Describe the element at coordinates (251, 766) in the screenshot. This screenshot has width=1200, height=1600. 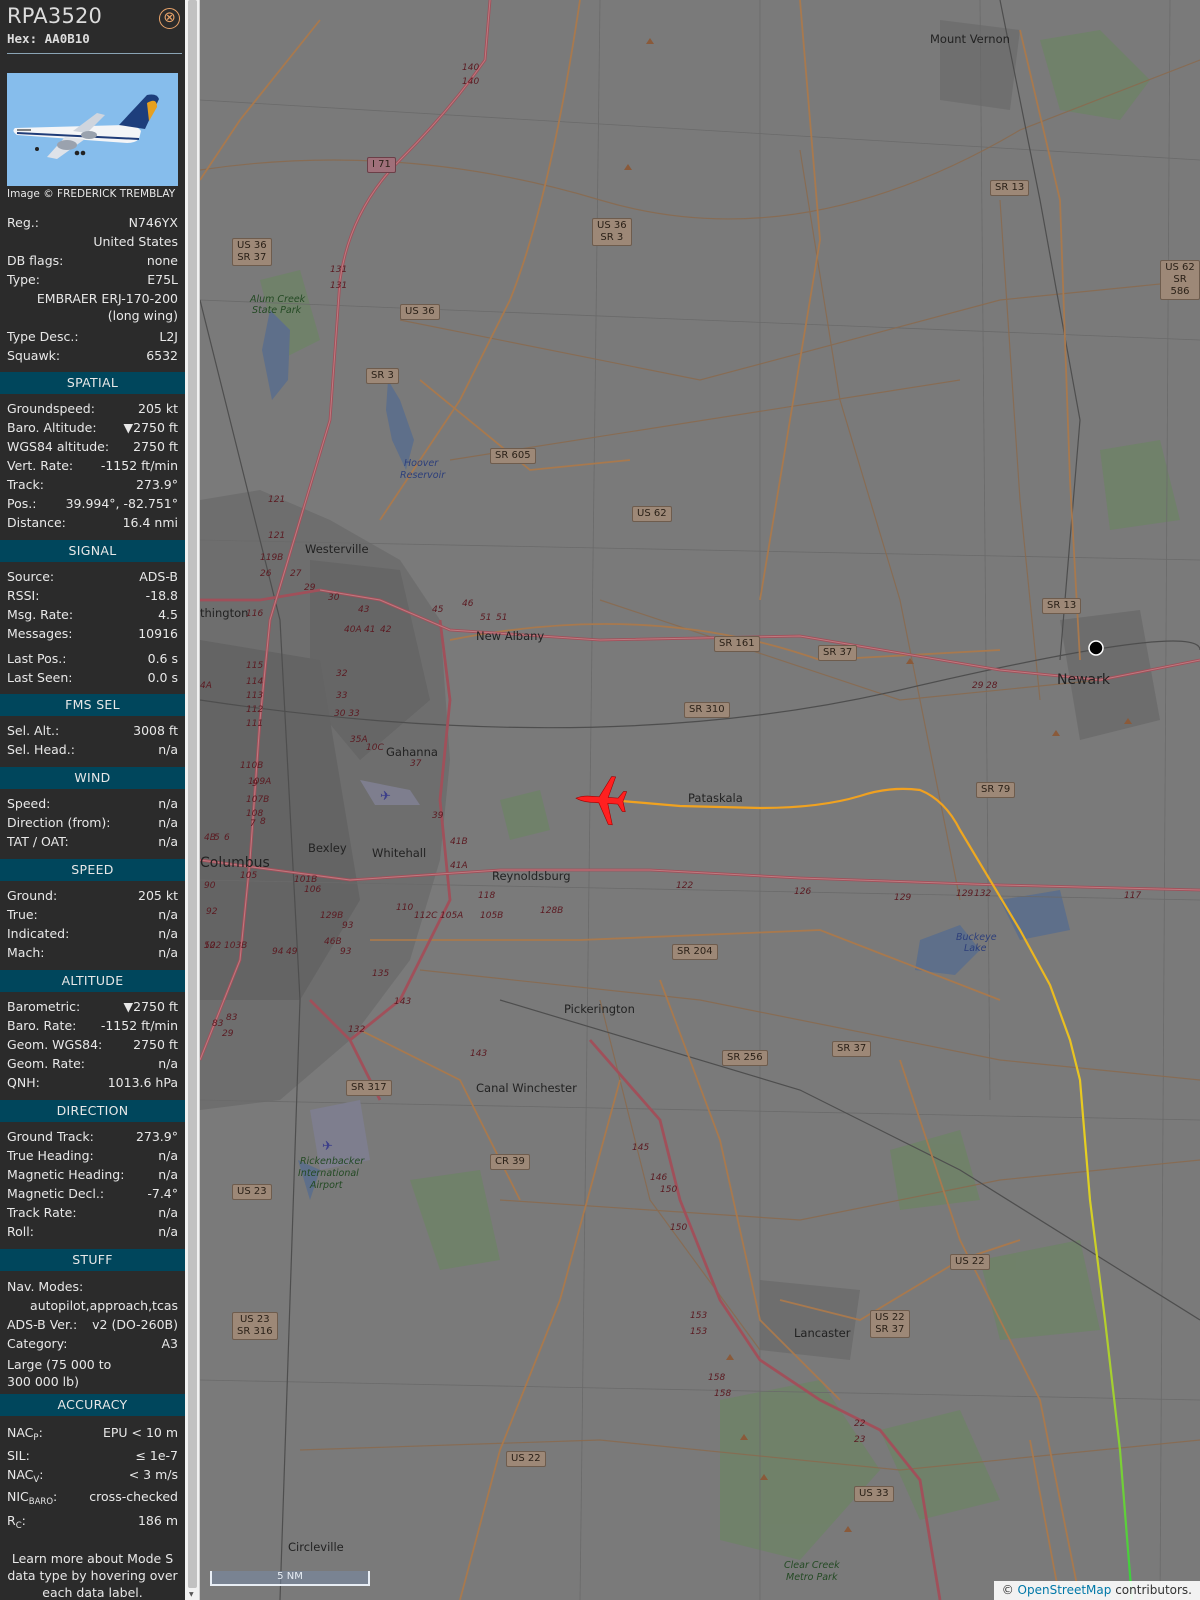
I see `exit-label: 110B` at that location.